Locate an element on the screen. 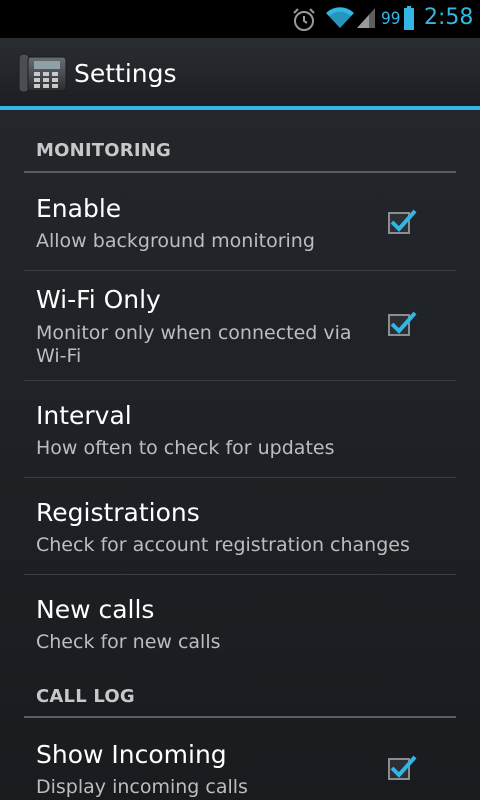 Image resolution: width=480 pixels, height=800 pixels. pref-title: Show Incoming is located at coordinates (131, 754).